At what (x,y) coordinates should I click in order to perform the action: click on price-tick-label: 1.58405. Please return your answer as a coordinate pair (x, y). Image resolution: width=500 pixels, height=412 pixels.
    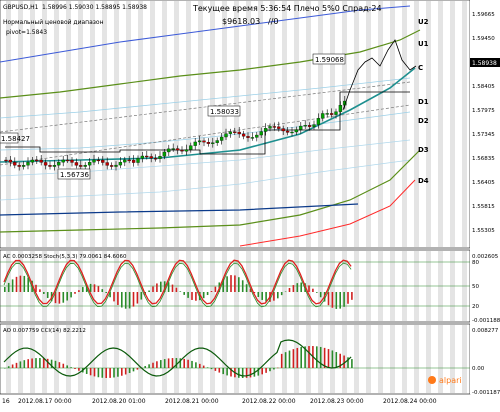
    Looking at the image, I should click on (483, 87).